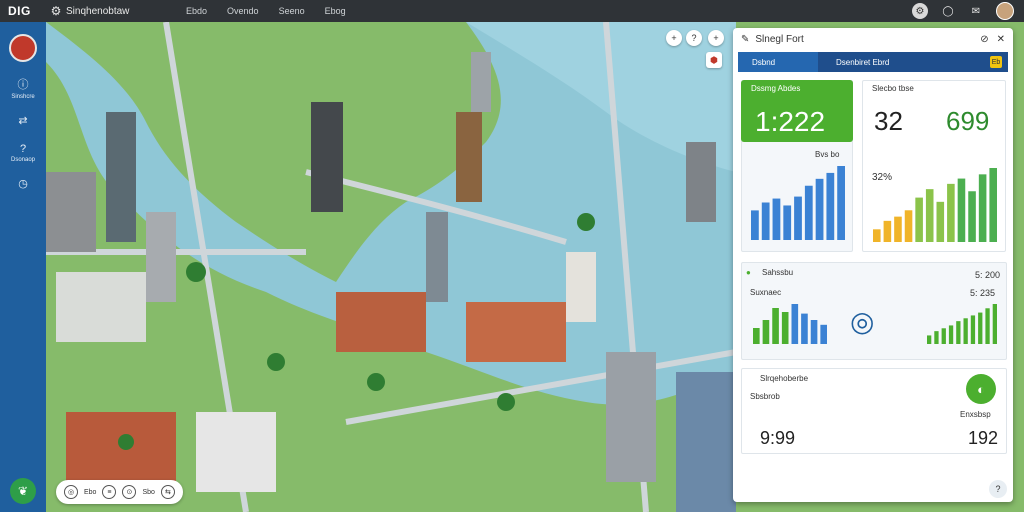 The width and height of the screenshot is (1024, 512). I want to click on panel-title: Slnegl Fort, so click(779, 39).